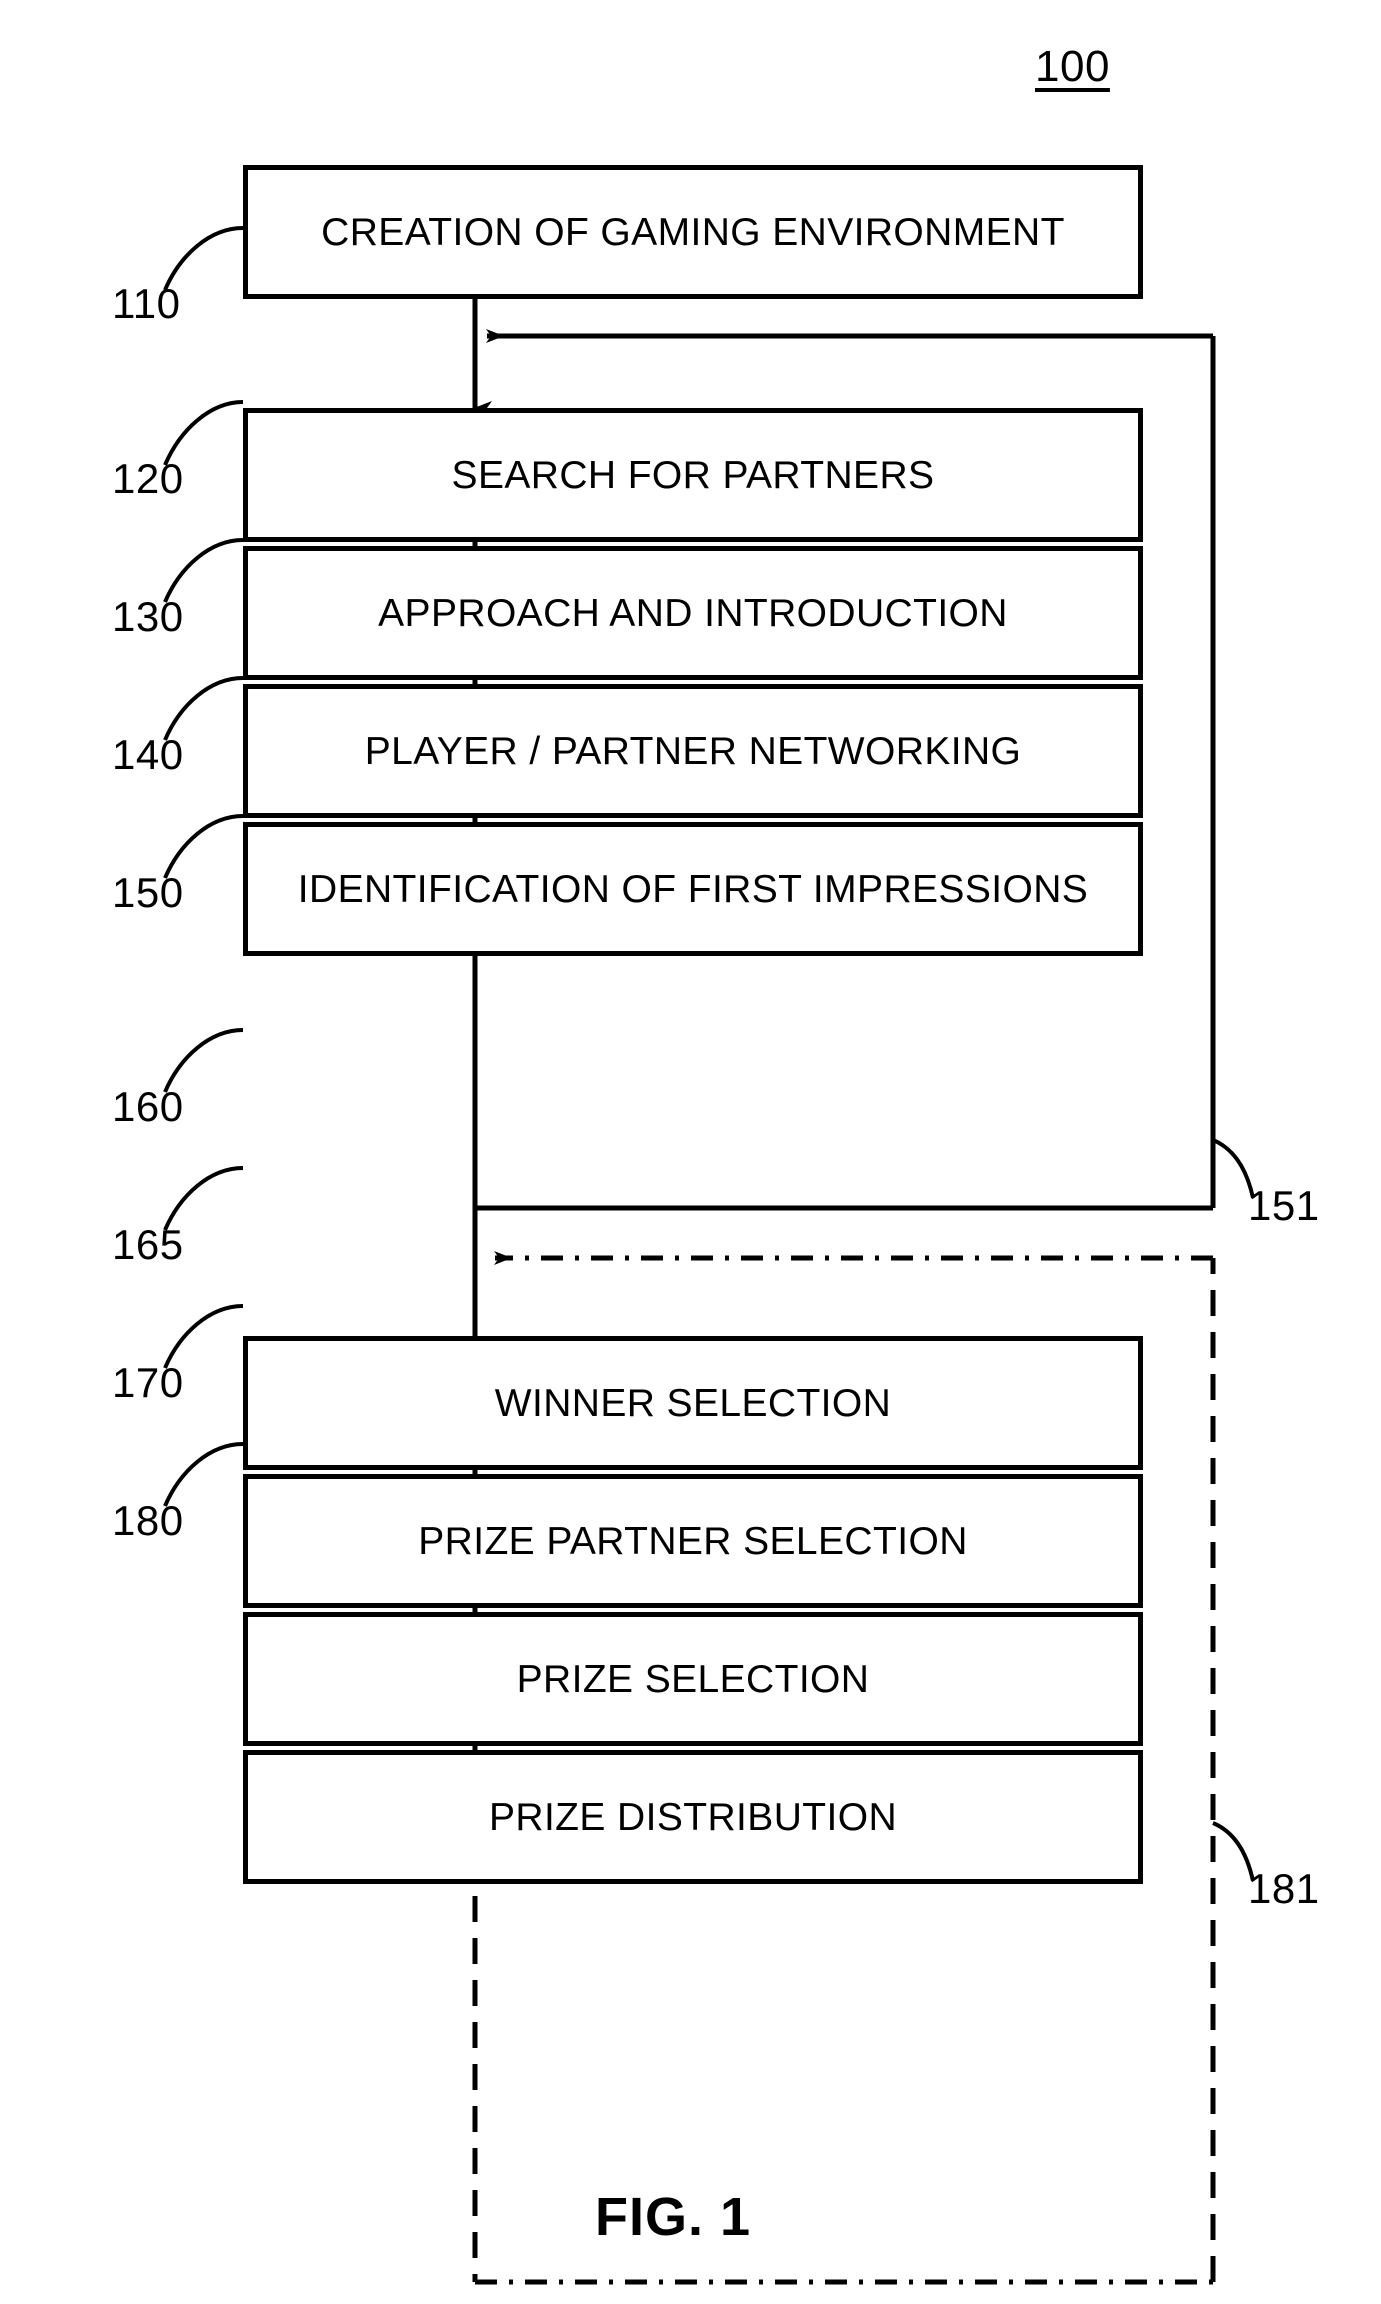  What do you see at coordinates (148, 754) in the screenshot?
I see `reference-numeral-140: 140` at bounding box center [148, 754].